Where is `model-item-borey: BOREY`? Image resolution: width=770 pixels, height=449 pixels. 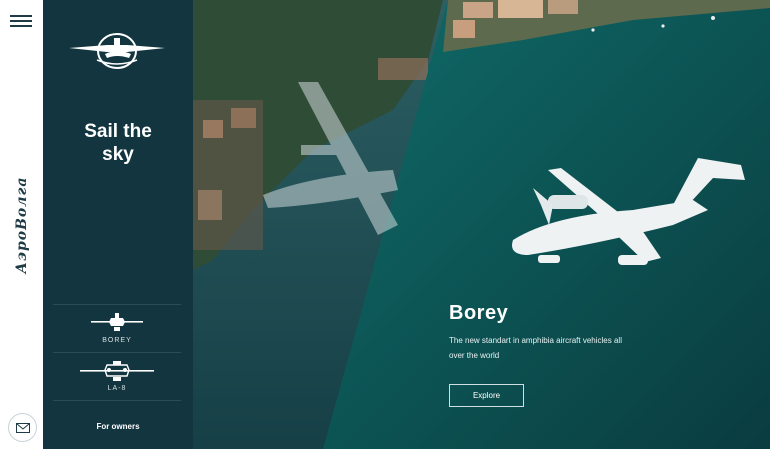 model-item-borey: BOREY is located at coordinates (117, 328).